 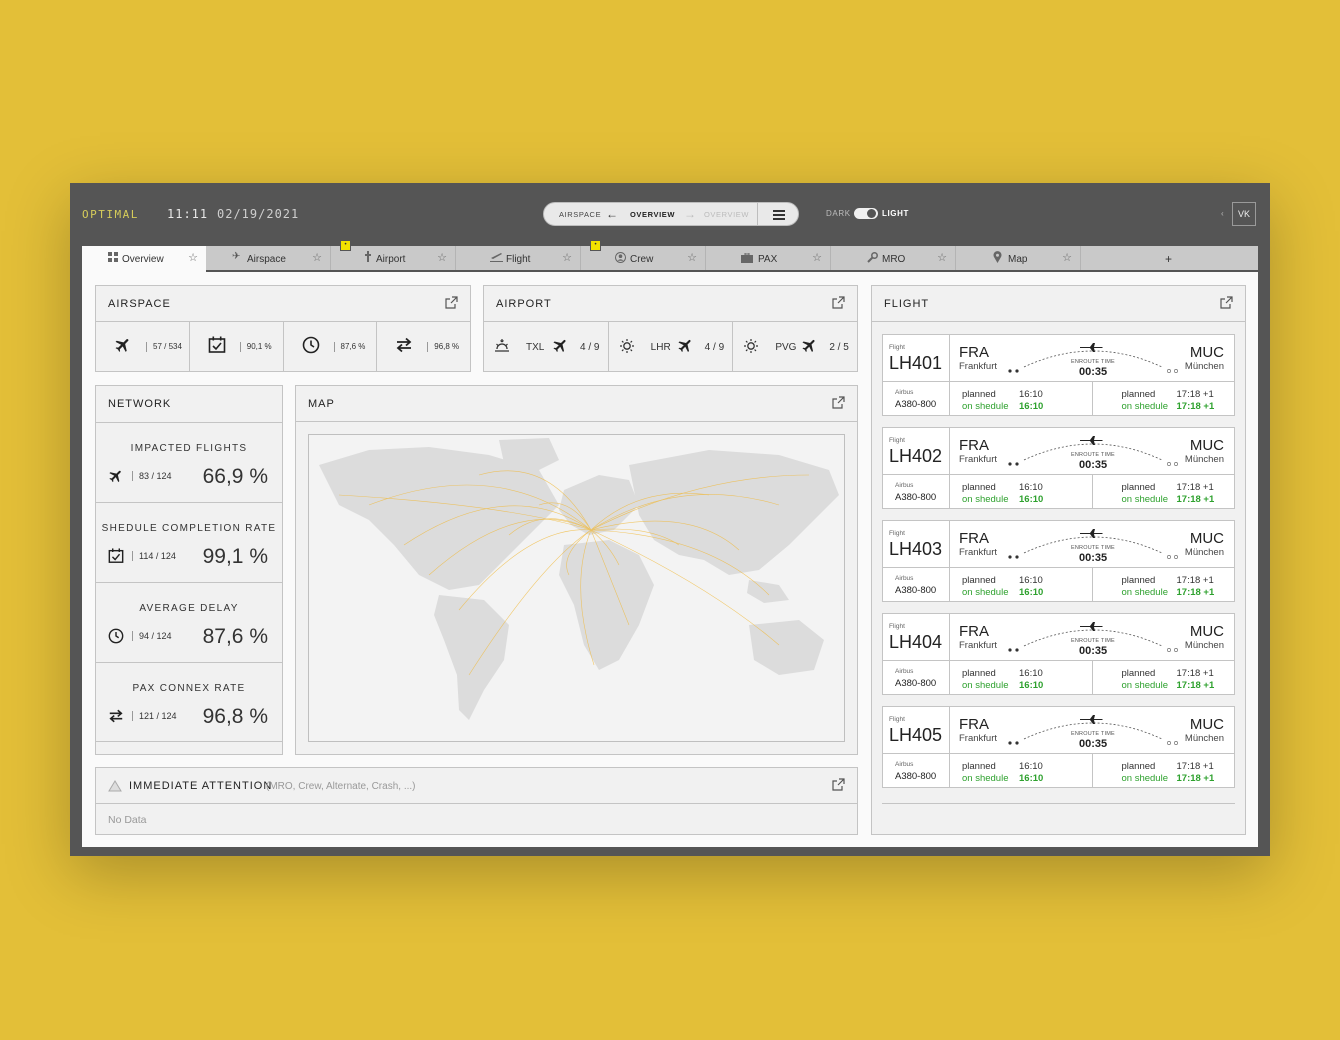 What do you see at coordinates (916, 549) in the screenshot?
I see `flight-number: LH403` at bounding box center [916, 549].